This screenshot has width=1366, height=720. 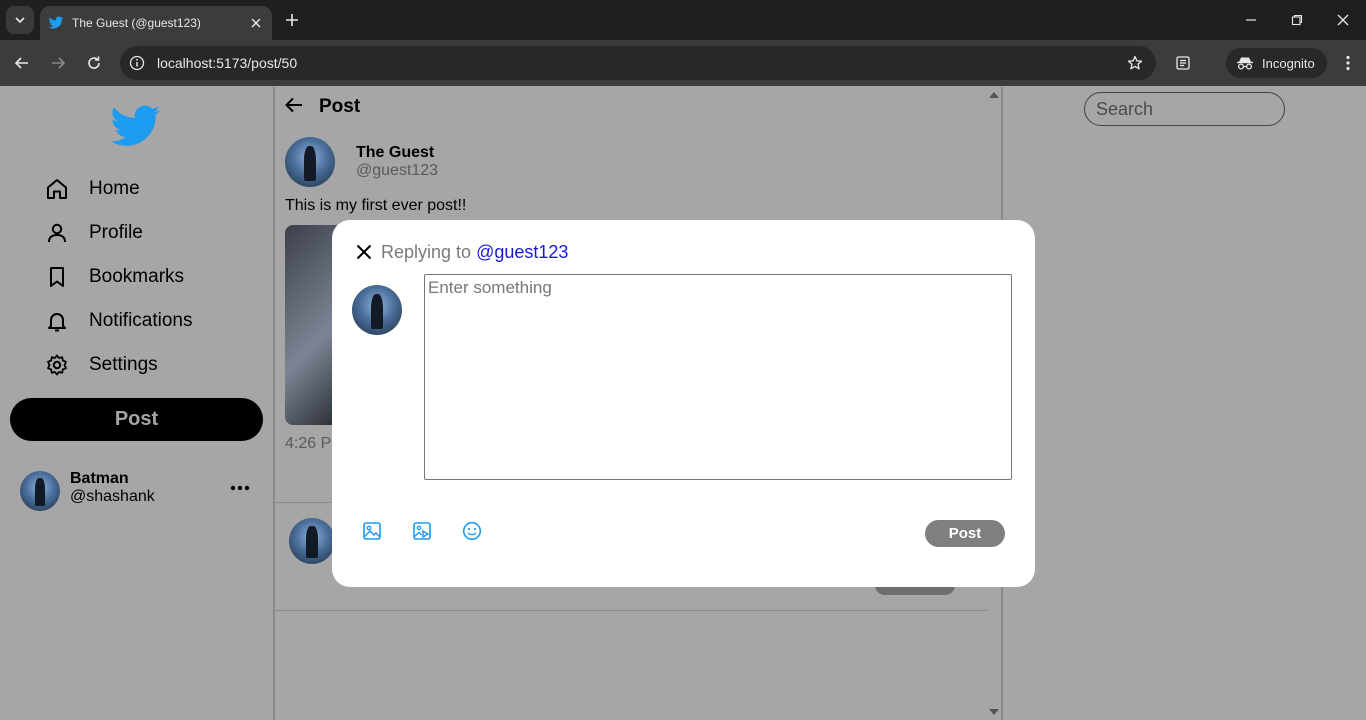 What do you see at coordinates (57, 277) in the screenshot?
I see `bookmark-icon` at bounding box center [57, 277].